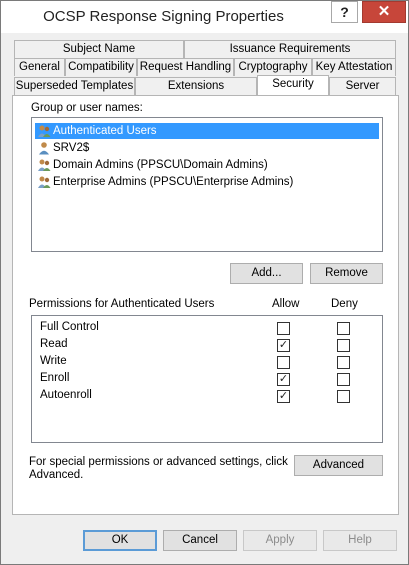  I want to click on tab-request-handling: Request Handling, so click(185, 67).